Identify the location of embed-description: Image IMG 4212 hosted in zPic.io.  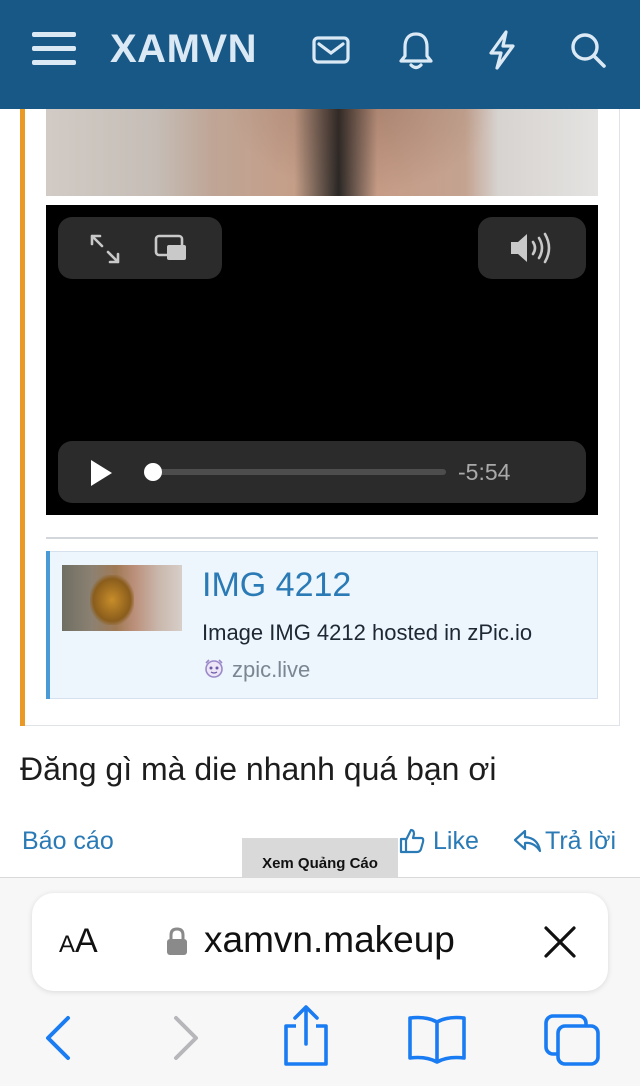
(367, 632).